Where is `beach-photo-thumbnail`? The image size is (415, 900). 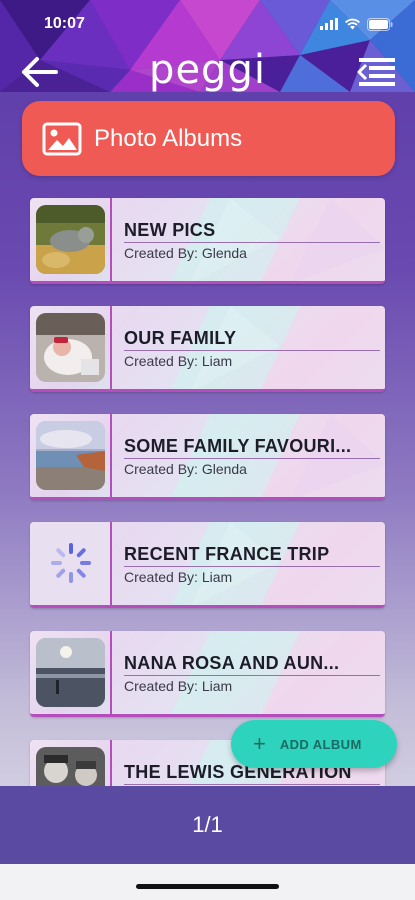 beach-photo-thumbnail is located at coordinates (70, 455).